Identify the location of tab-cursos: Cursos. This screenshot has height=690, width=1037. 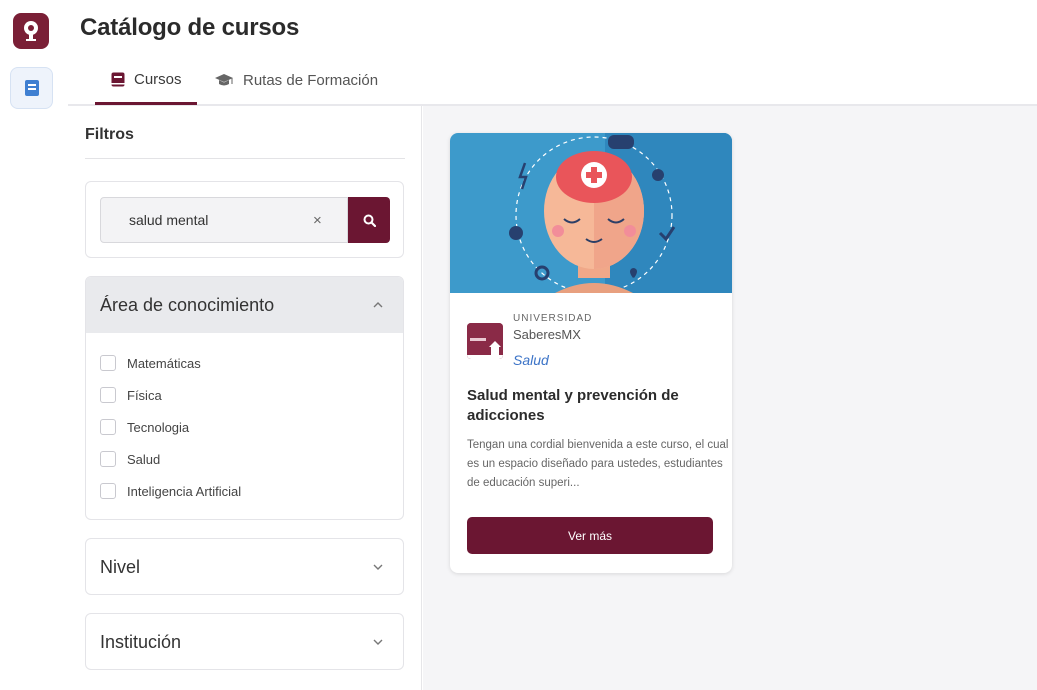
(146, 80).